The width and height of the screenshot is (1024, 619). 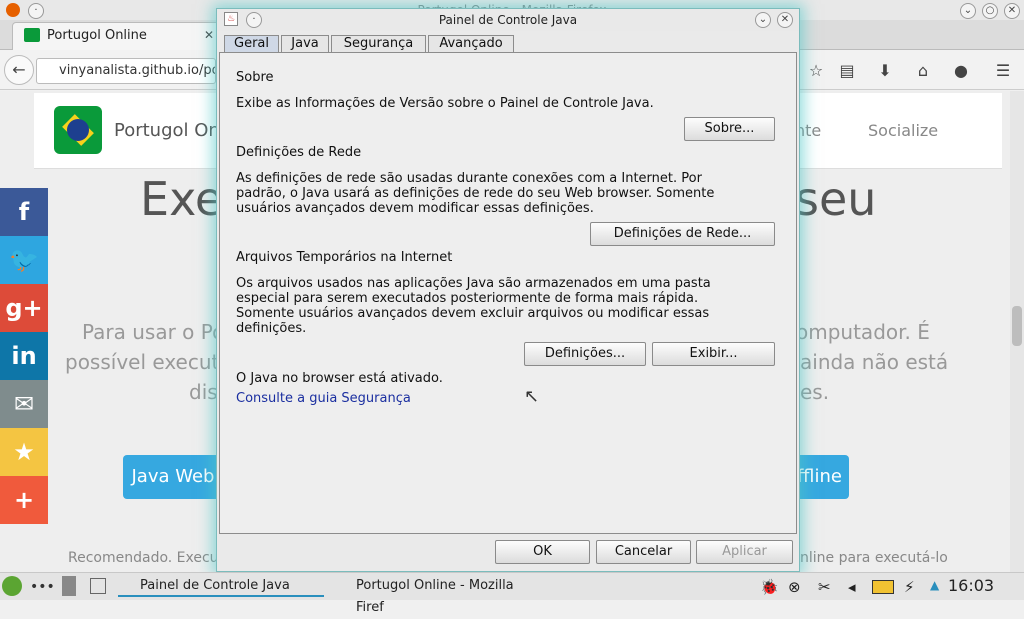 What do you see at coordinates (24, 260) in the screenshot?
I see `twitter-icon: 🐦` at bounding box center [24, 260].